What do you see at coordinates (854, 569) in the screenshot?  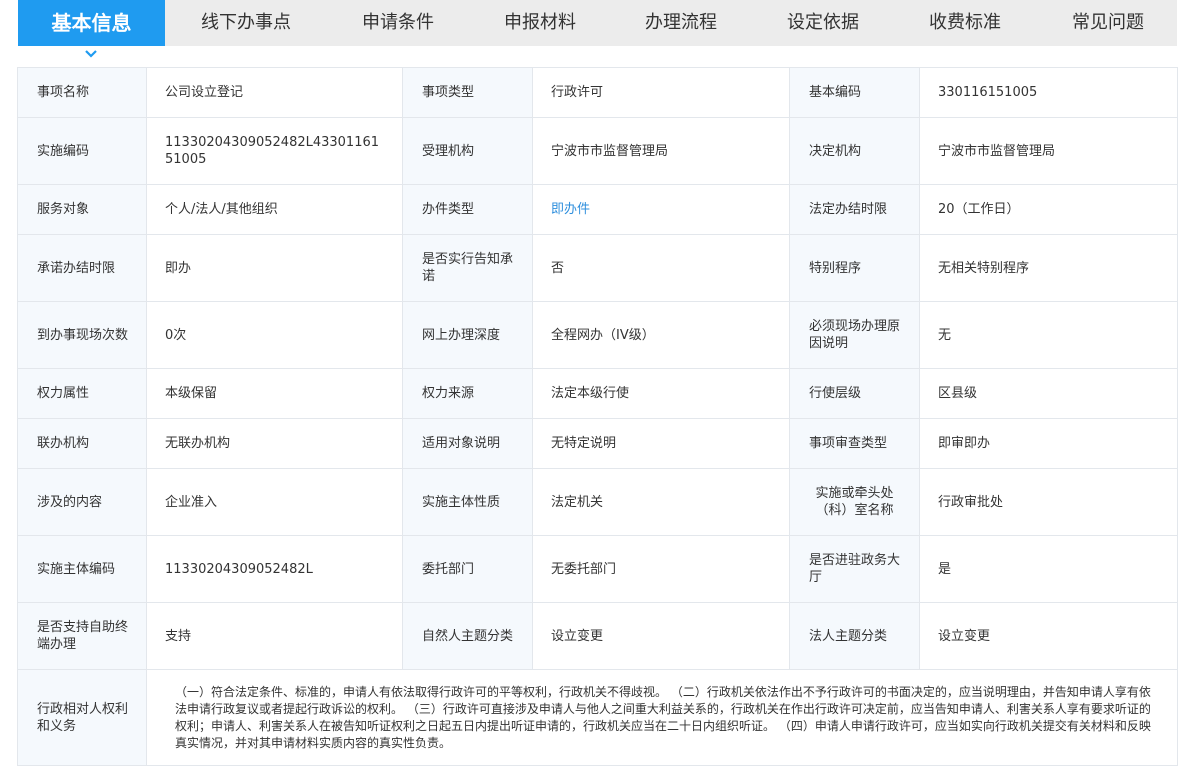 I see `label-in-service-hall: 是否进驻政务大厅` at bounding box center [854, 569].